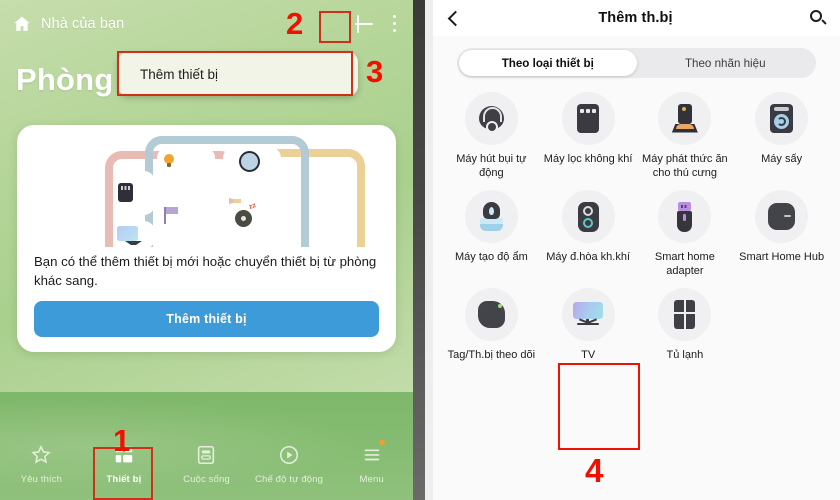 Image resolution: width=840 pixels, height=500 pixels. What do you see at coordinates (65, 79) in the screenshot?
I see `page-title: Phòng` at bounding box center [65, 79].